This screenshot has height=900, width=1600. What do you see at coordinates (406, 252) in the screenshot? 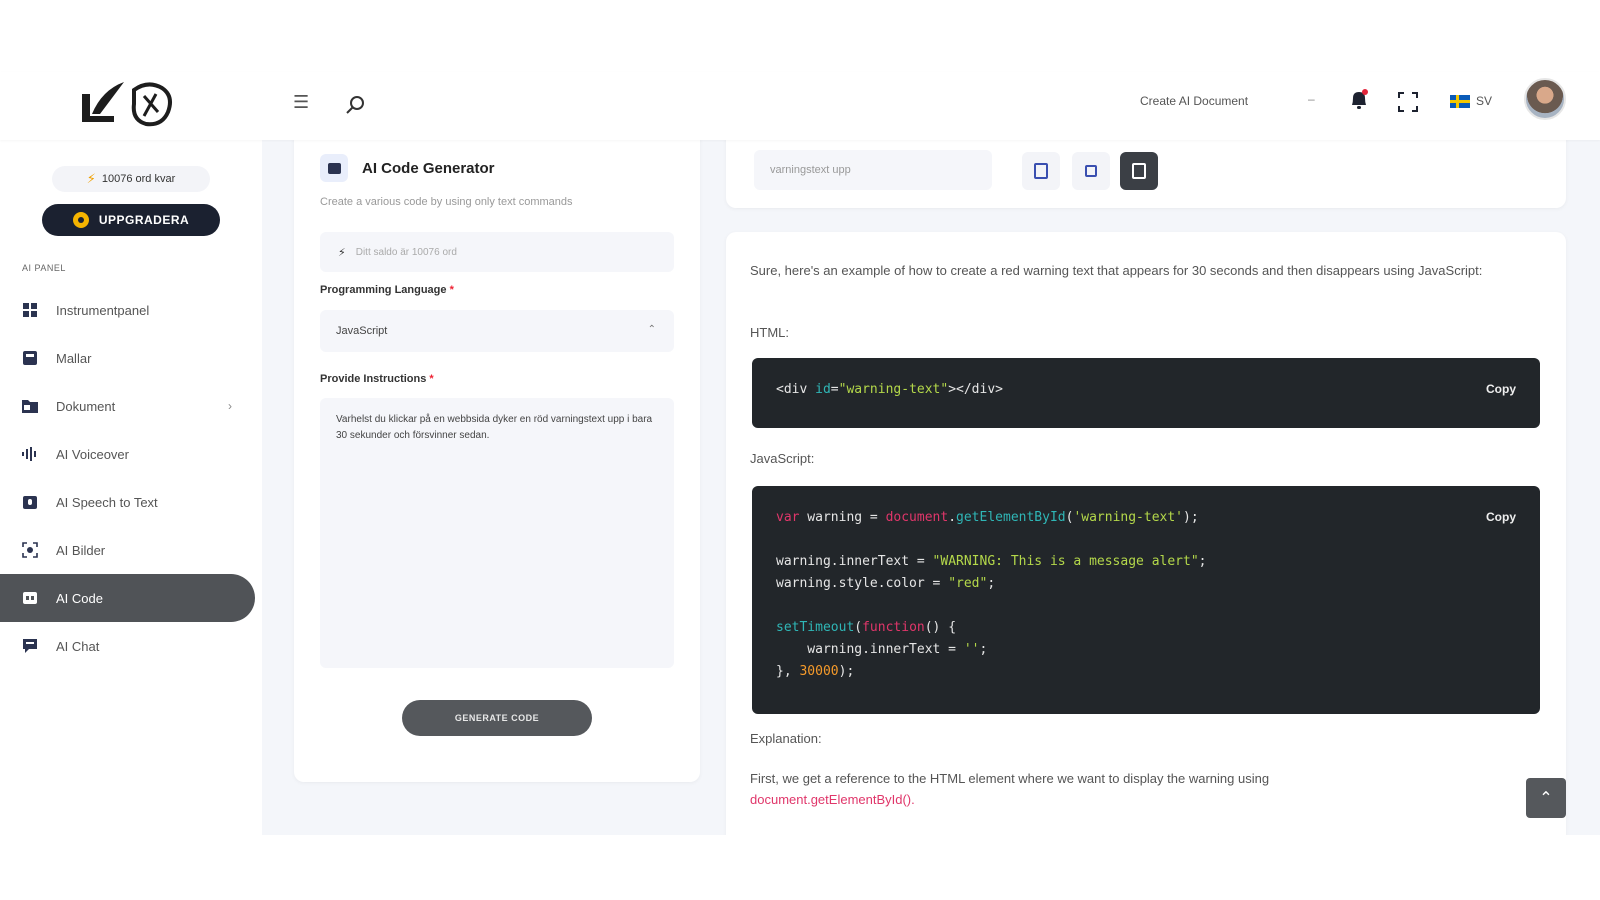
I see `words-balance-text: Ditt saldo är 10076 ord` at bounding box center [406, 252].